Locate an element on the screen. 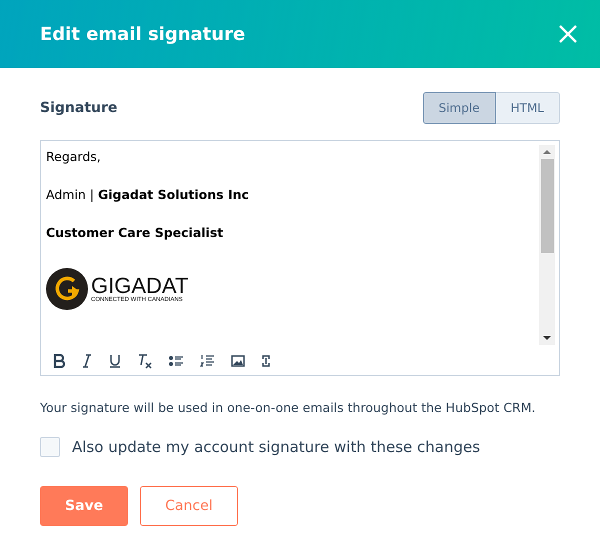 The height and width of the screenshot is (554, 600). scrollbar is located at coordinates (547, 245).